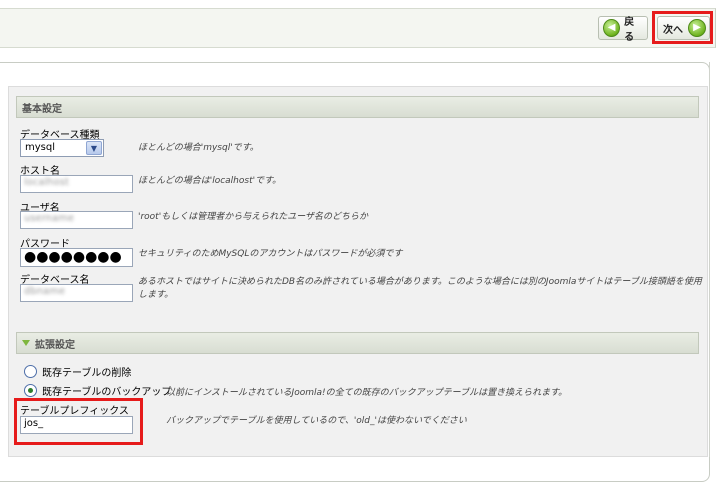 The width and height of the screenshot is (716, 482). Describe the element at coordinates (76, 184) in the screenshot. I see `host-input: localhost` at that location.